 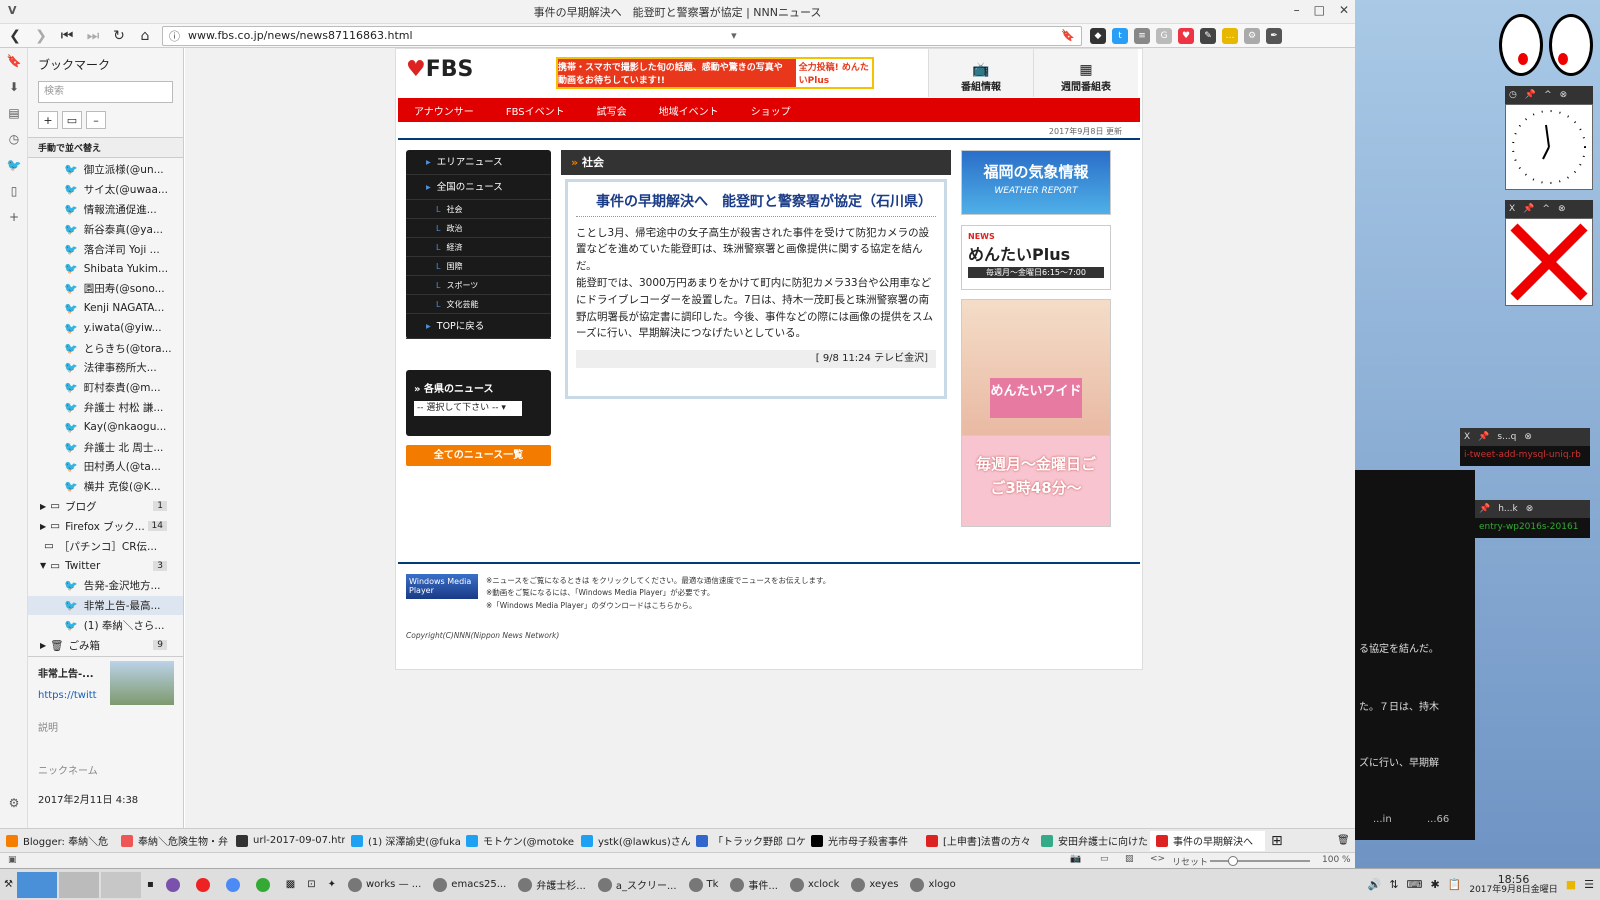 I want to click on twitter-extension-icon: t, so click(x=1120, y=35).